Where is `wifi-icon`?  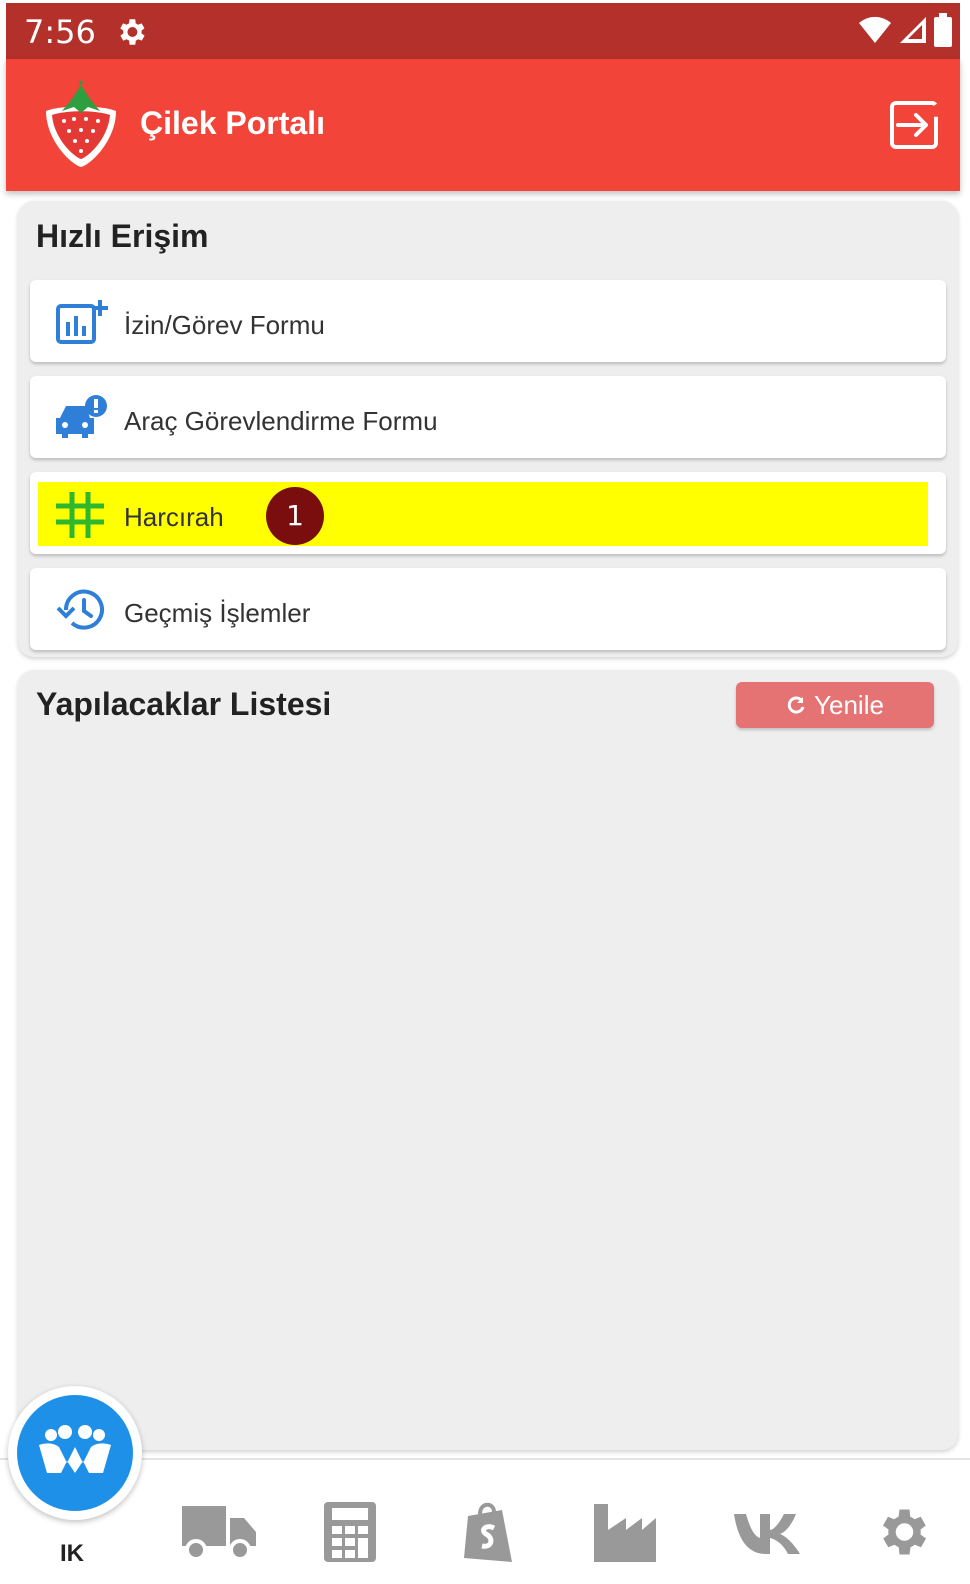
wifi-icon is located at coordinates (875, 29).